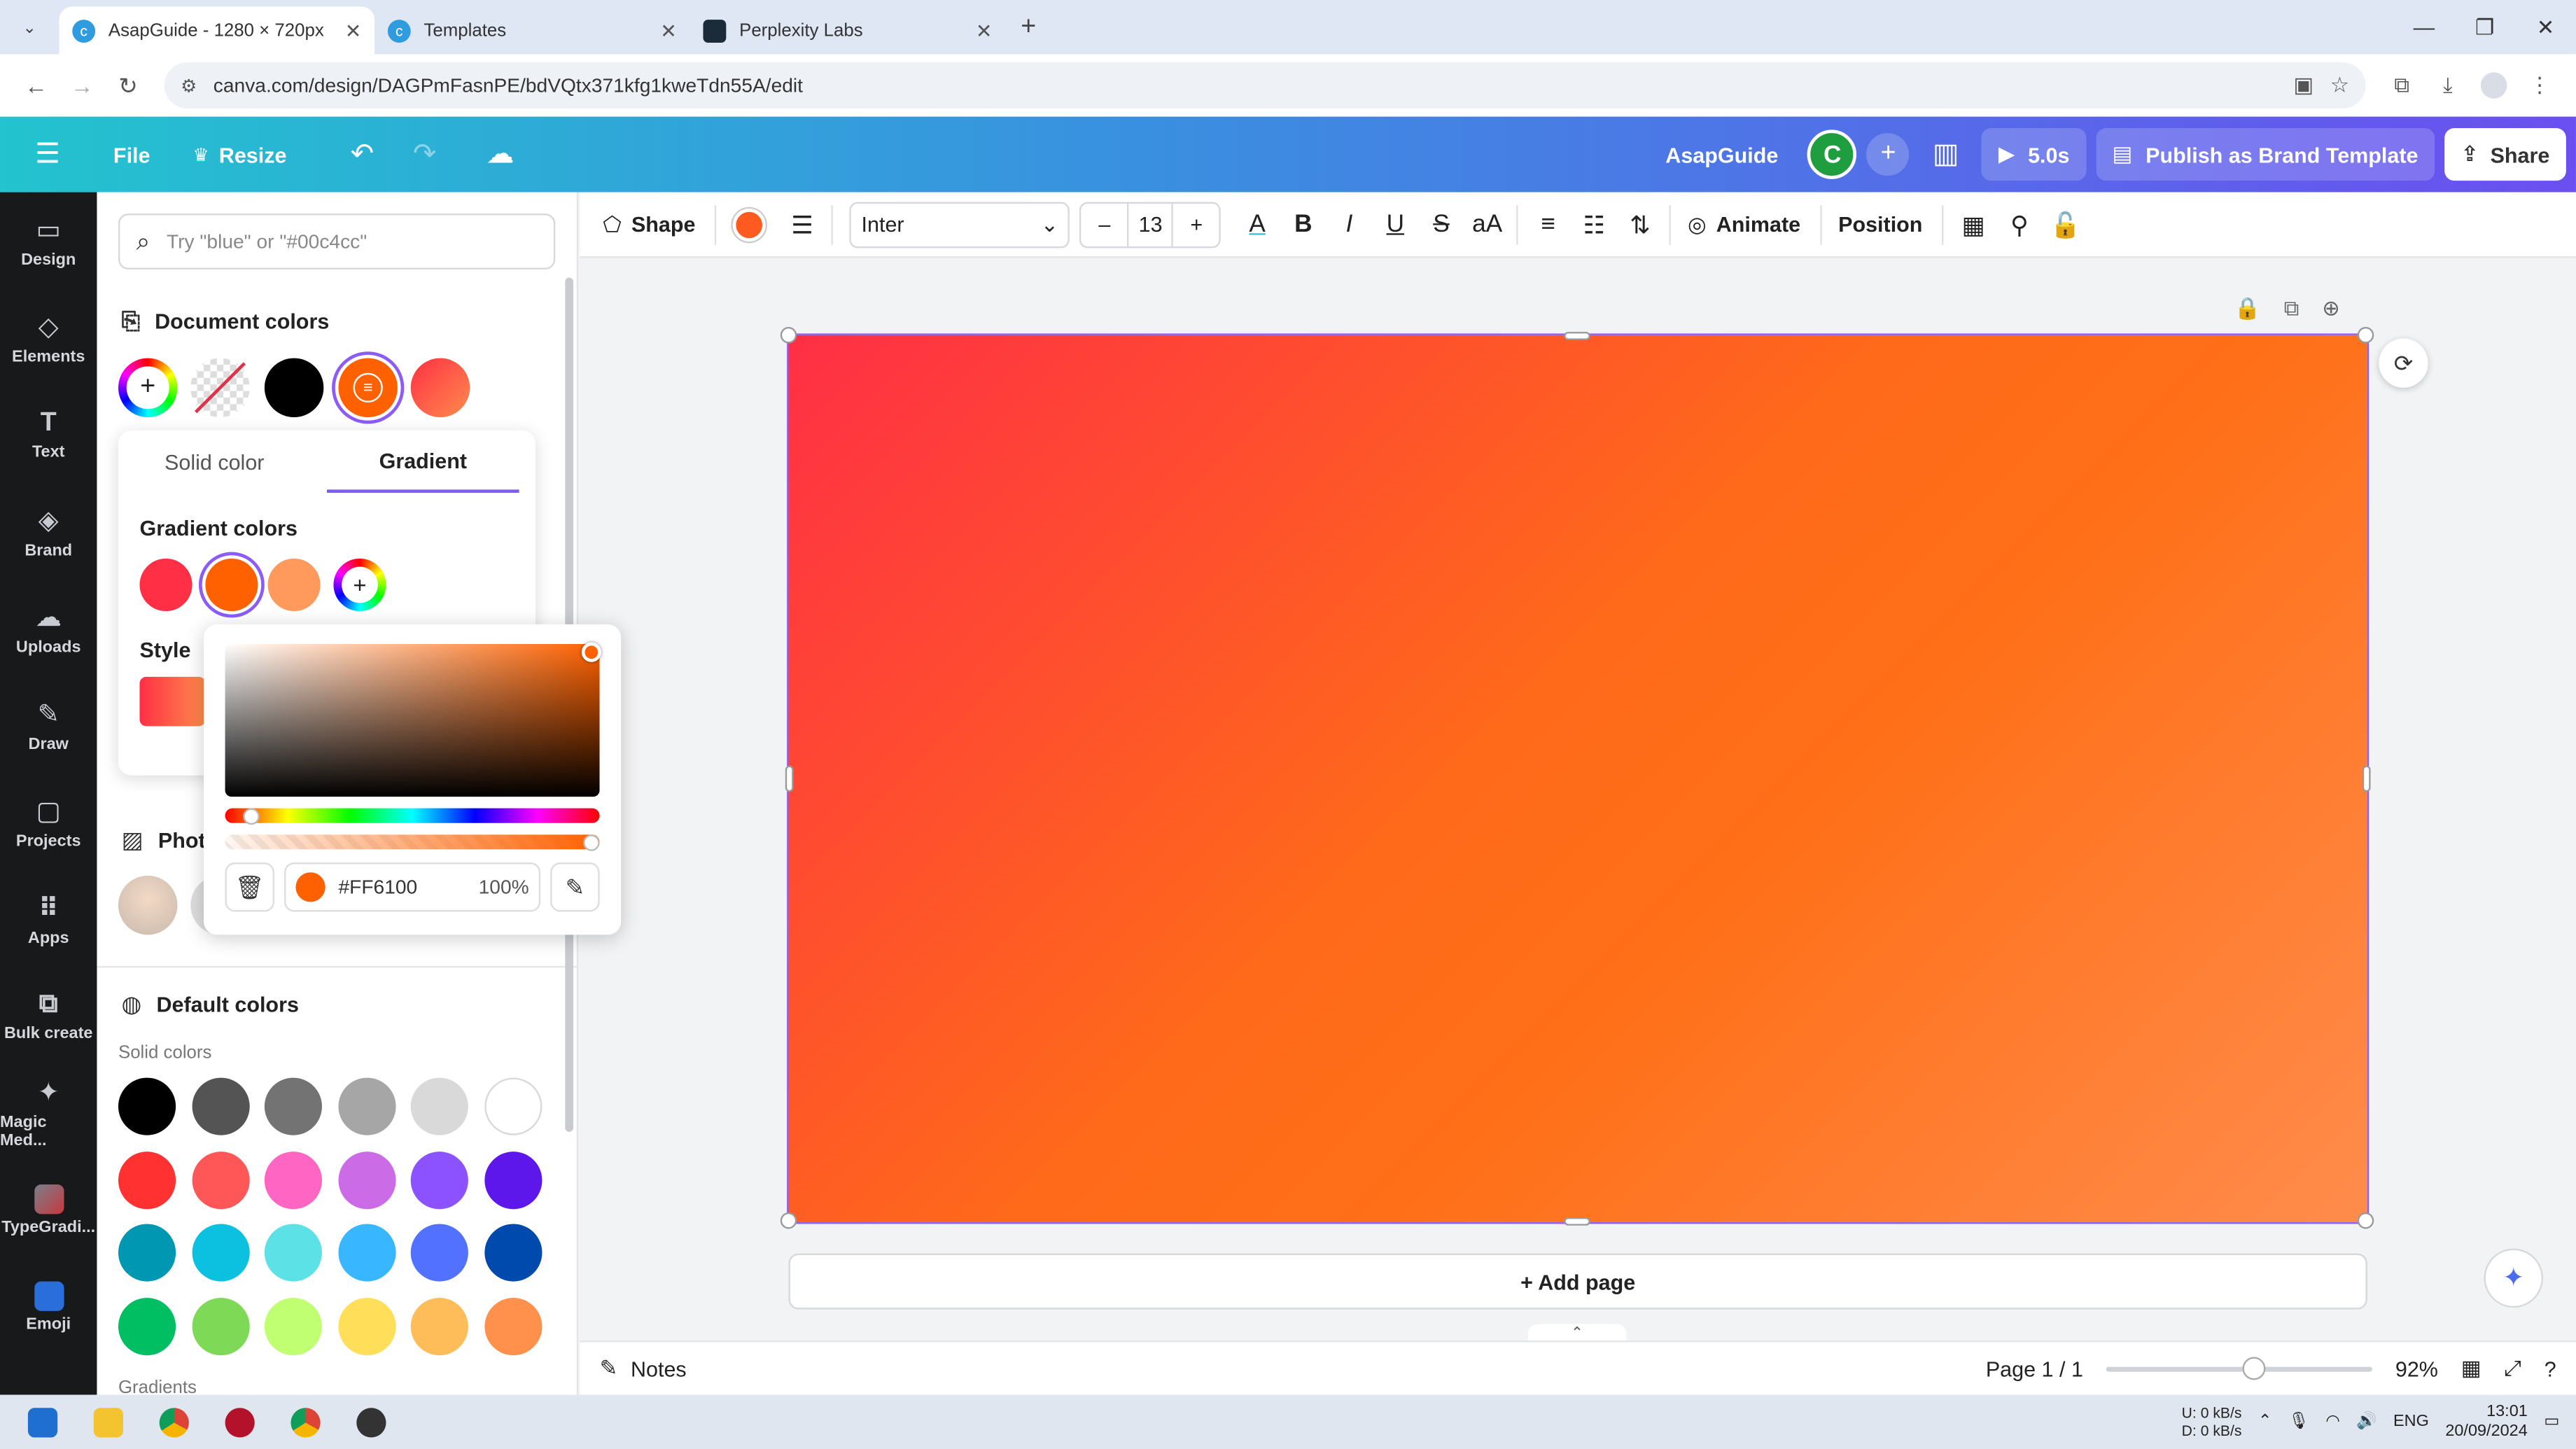 This screenshot has width=2576, height=1449. Describe the element at coordinates (217, 30) in the screenshot. I see `browser-tab-asapguide: c AsapGuide - 1280 × 720px ✕` at that location.